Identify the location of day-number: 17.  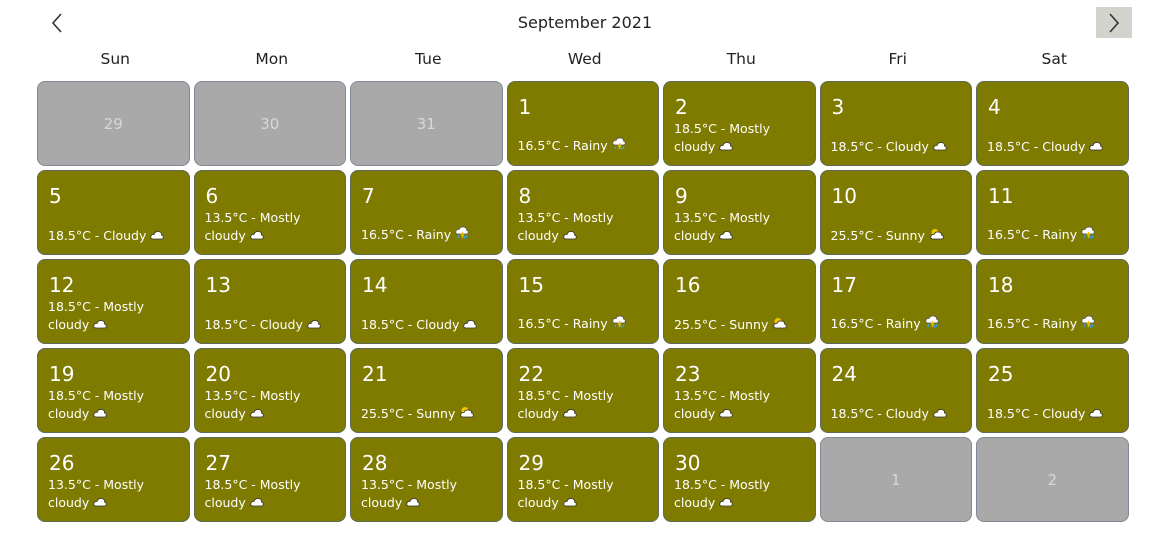
(844, 285).